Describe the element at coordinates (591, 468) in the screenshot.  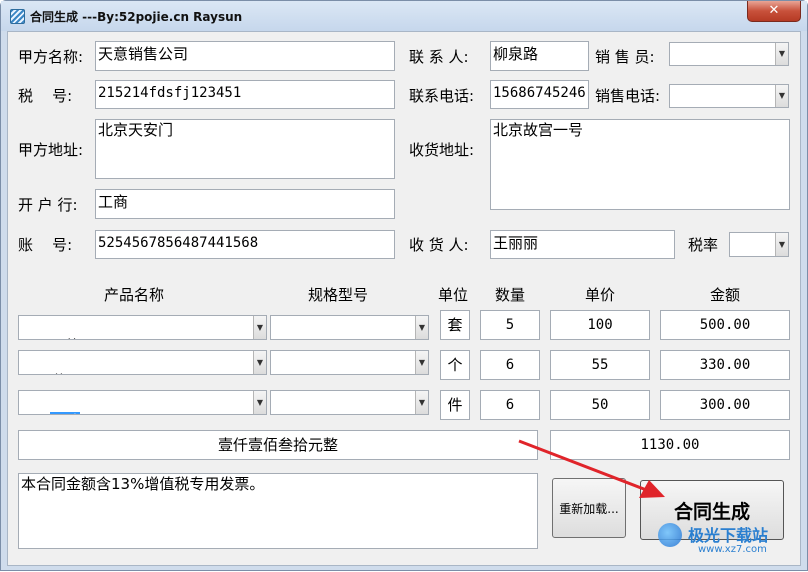
I see `annotation-arrow` at that location.